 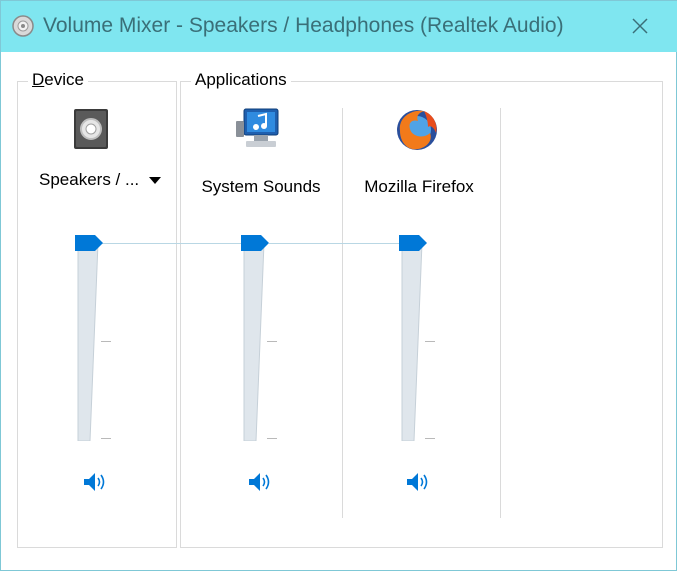 What do you see at coordinates (412, 342) in the screenshot?
I see `firefox-volume-slider` at bounding box center [412, 342].